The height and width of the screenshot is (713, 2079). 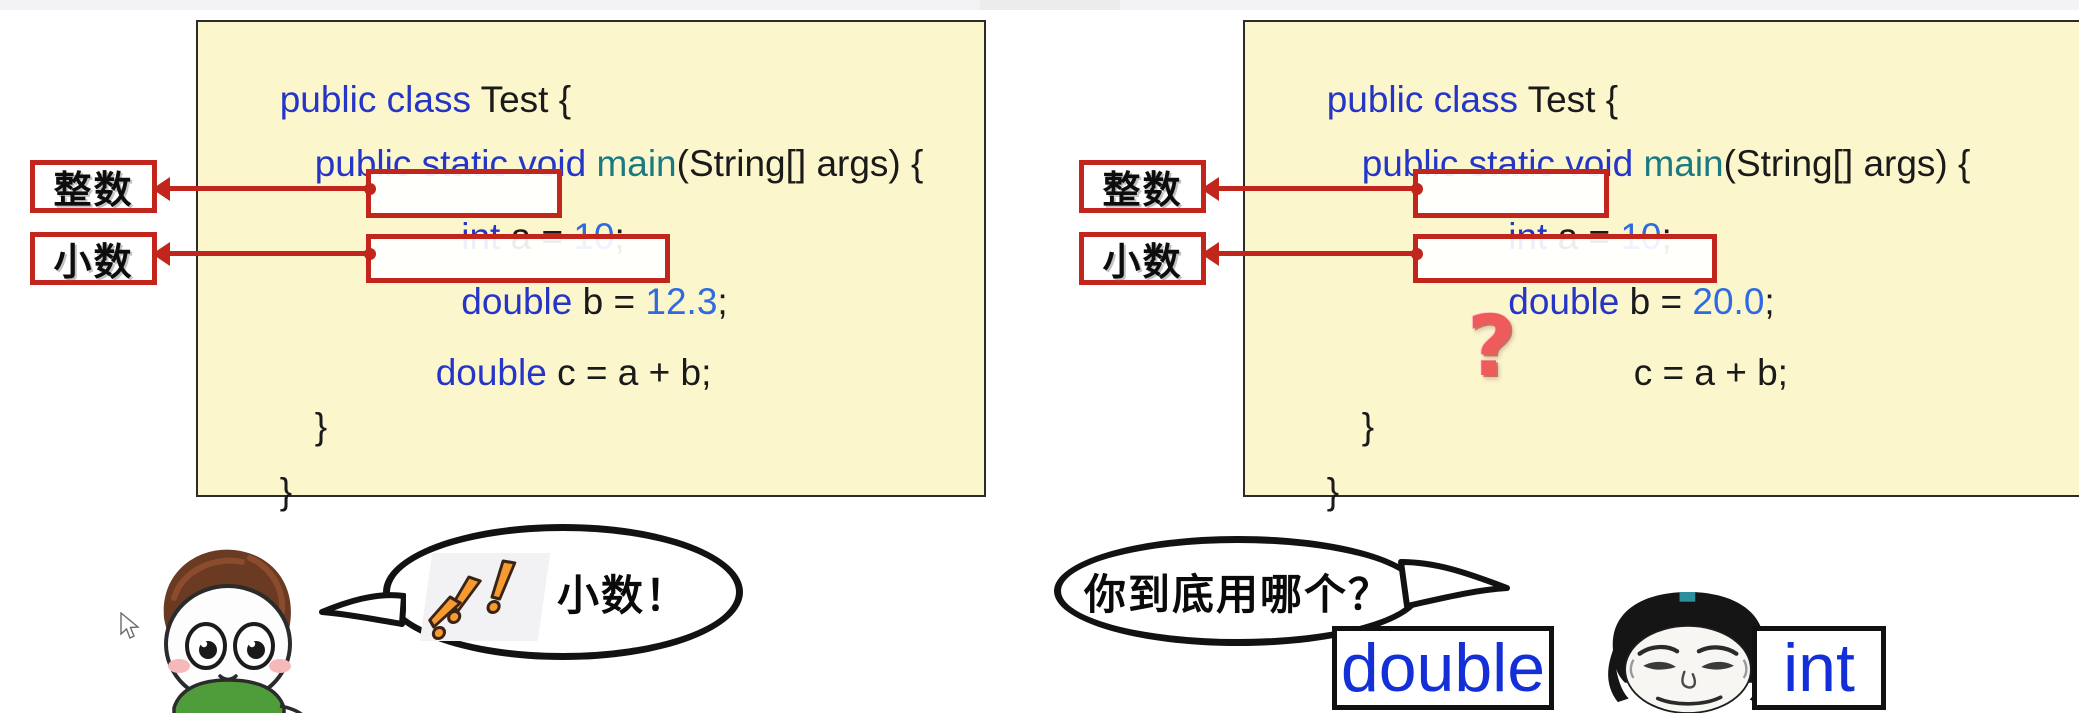 What do you see at coordinates (1142, 190) in the screenshot?
I see `right-tag-integer-label: 整数` at bounding box center [1142, 190].